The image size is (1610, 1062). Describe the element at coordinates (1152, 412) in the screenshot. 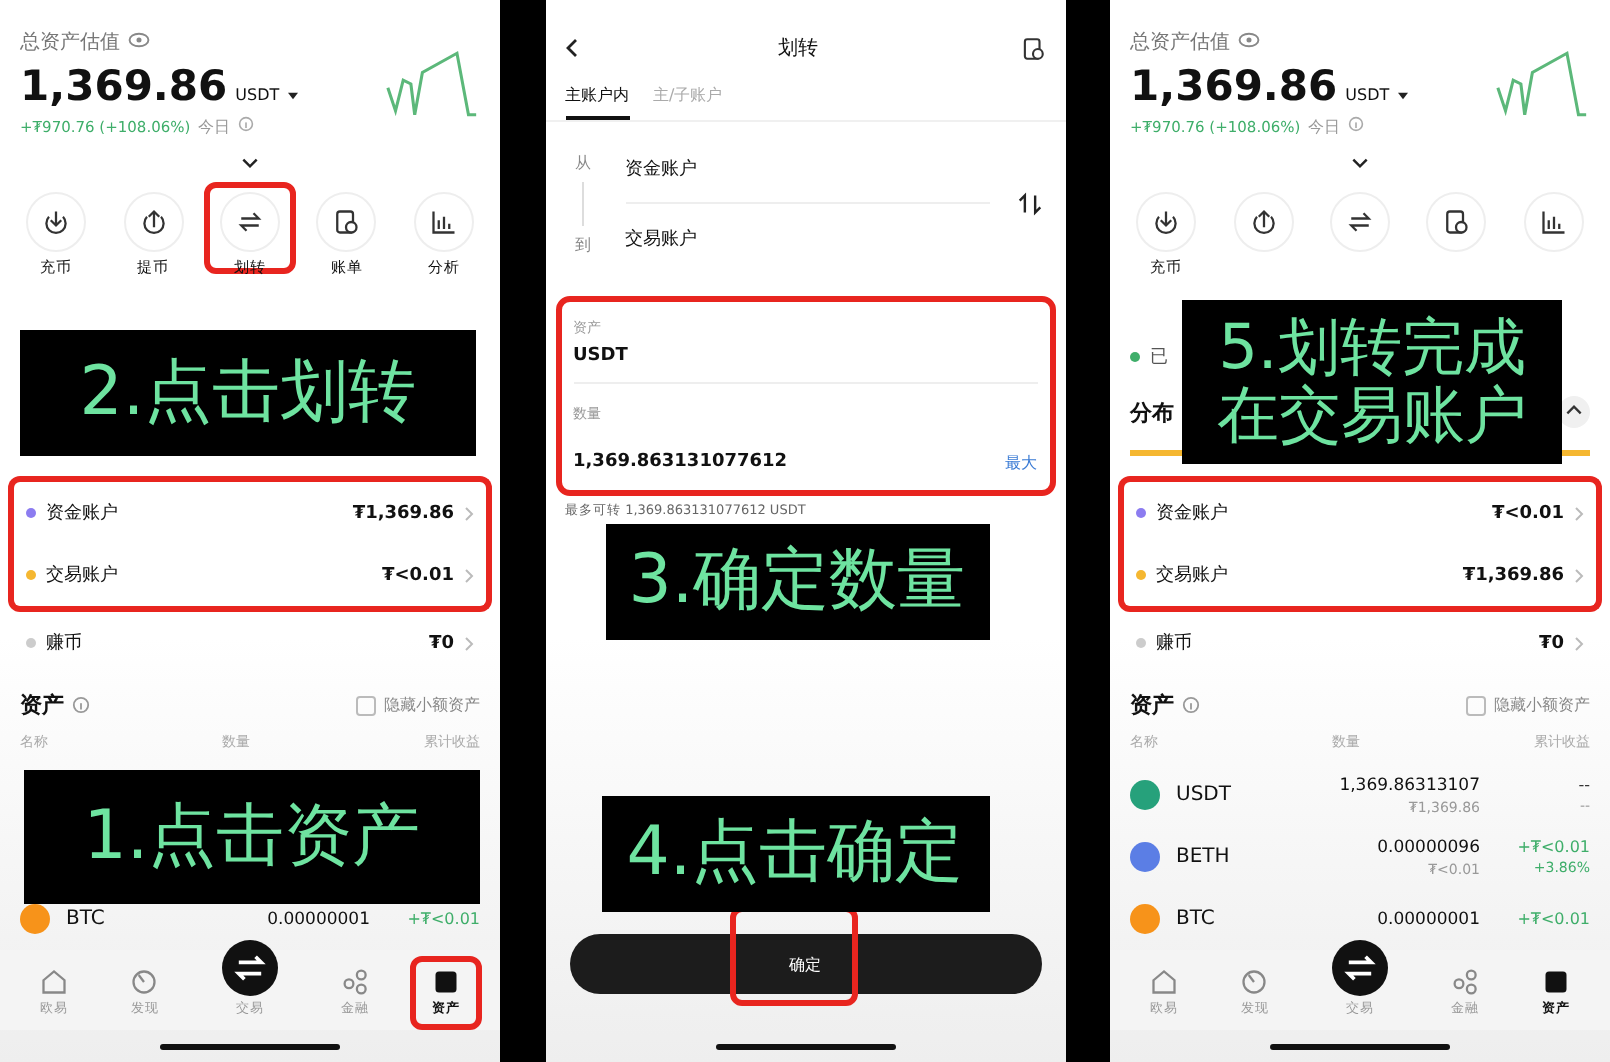

I see `distribution-title: 分布` at that location.